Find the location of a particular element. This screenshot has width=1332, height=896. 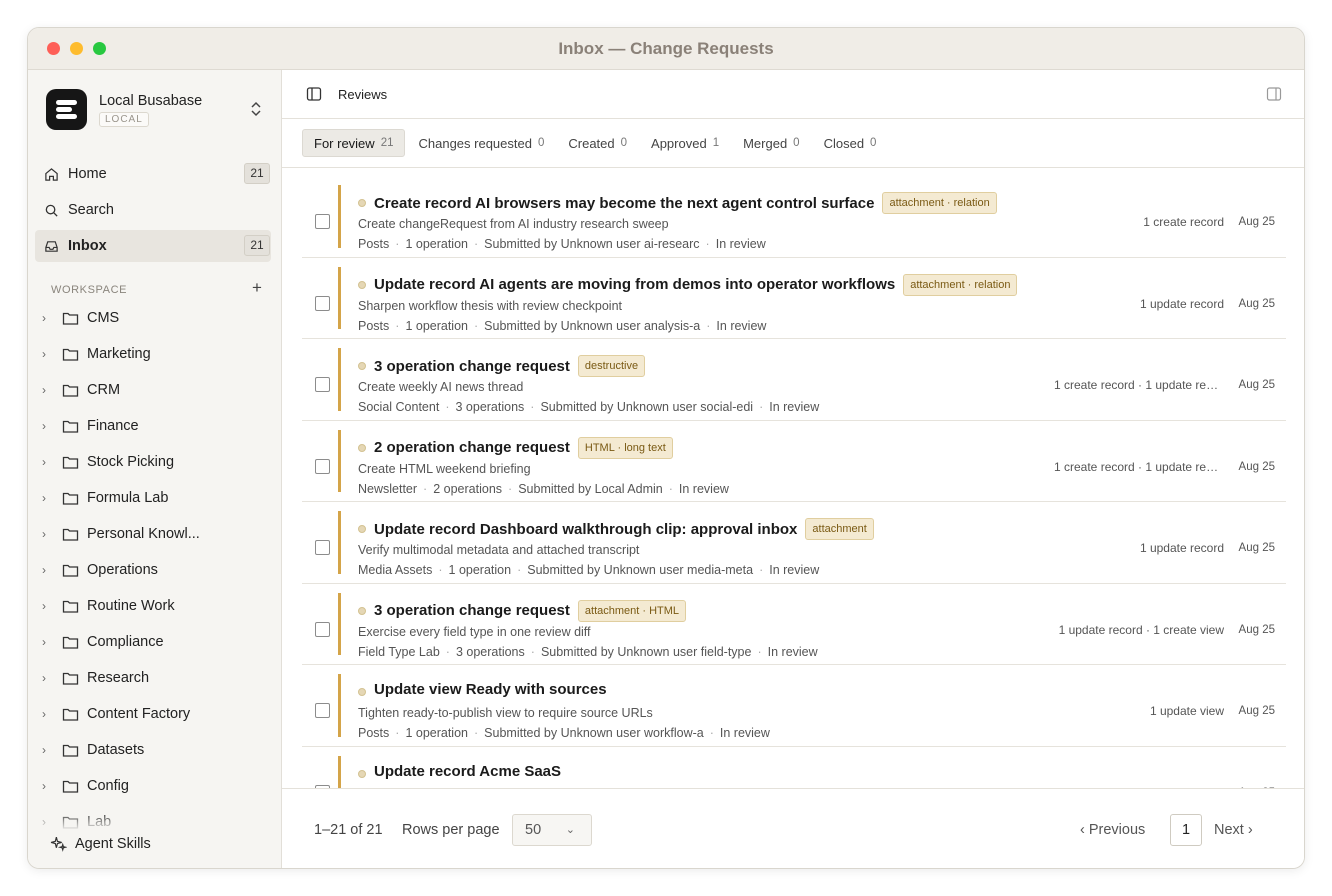

row-subtitle: Create weekly AI news thread is located at coordinates (441, 387).